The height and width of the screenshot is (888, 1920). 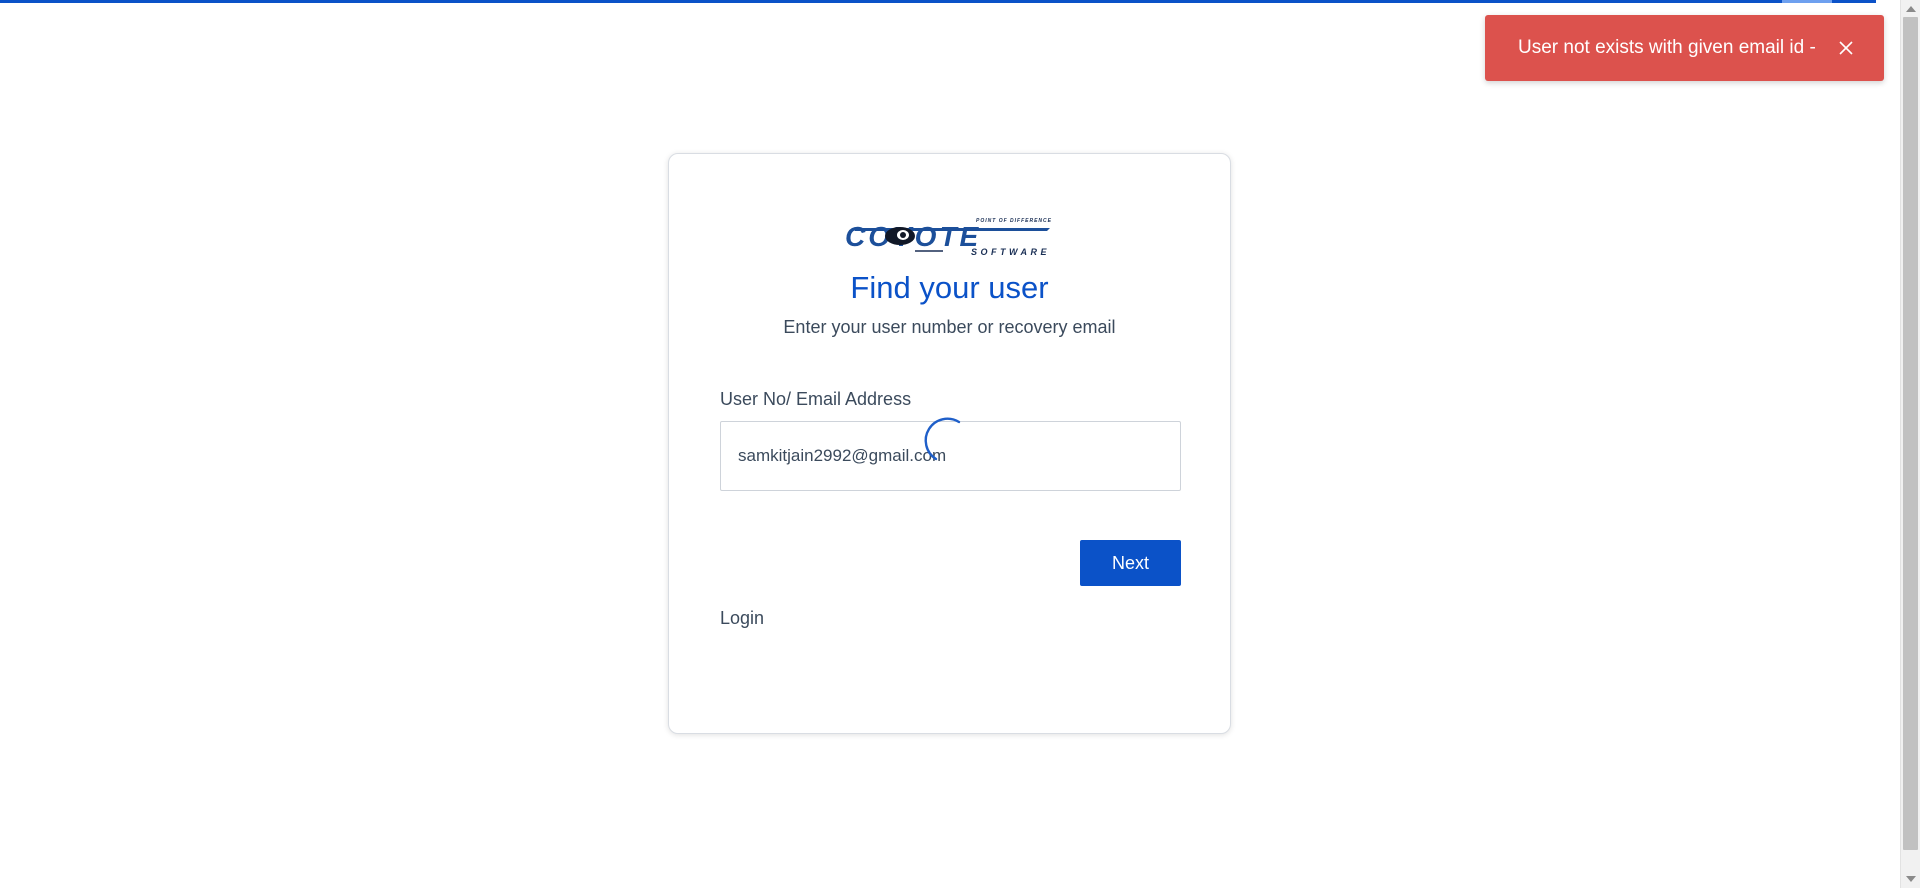 I want to click on scrollbar, so click(x=1910, y=444).